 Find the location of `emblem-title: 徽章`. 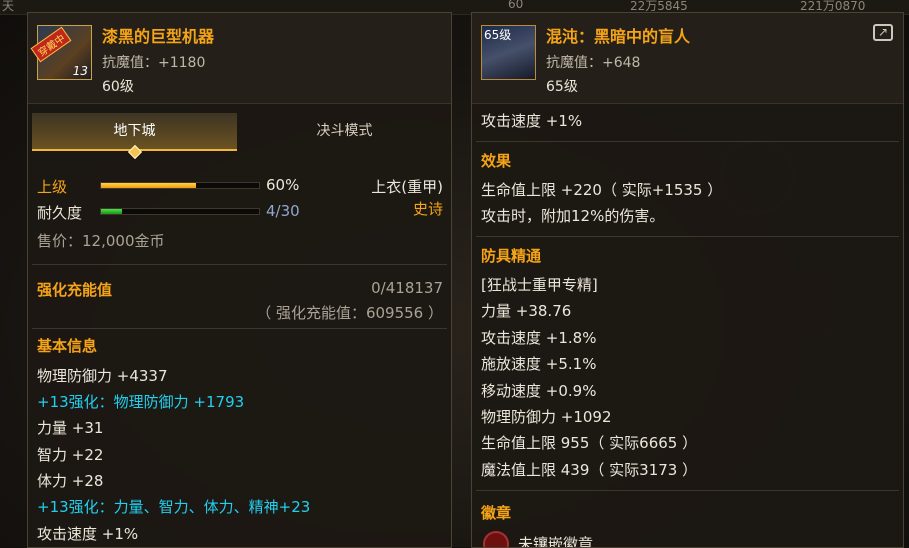

emblem-title: 徽章 is located at coordinates (496, 513).